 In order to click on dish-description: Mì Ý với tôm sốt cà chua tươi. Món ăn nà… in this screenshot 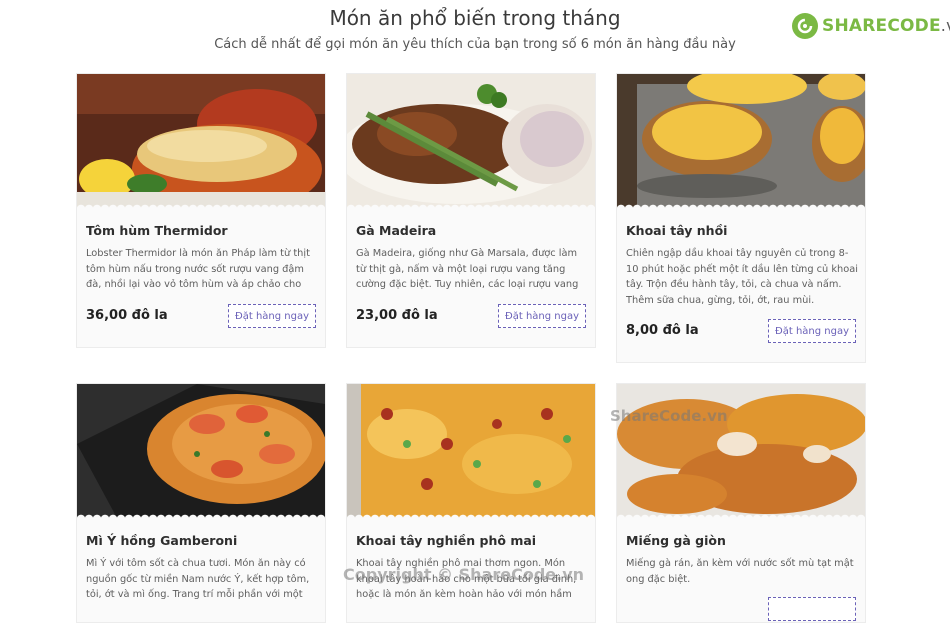, I will do `click(198, 579)`.